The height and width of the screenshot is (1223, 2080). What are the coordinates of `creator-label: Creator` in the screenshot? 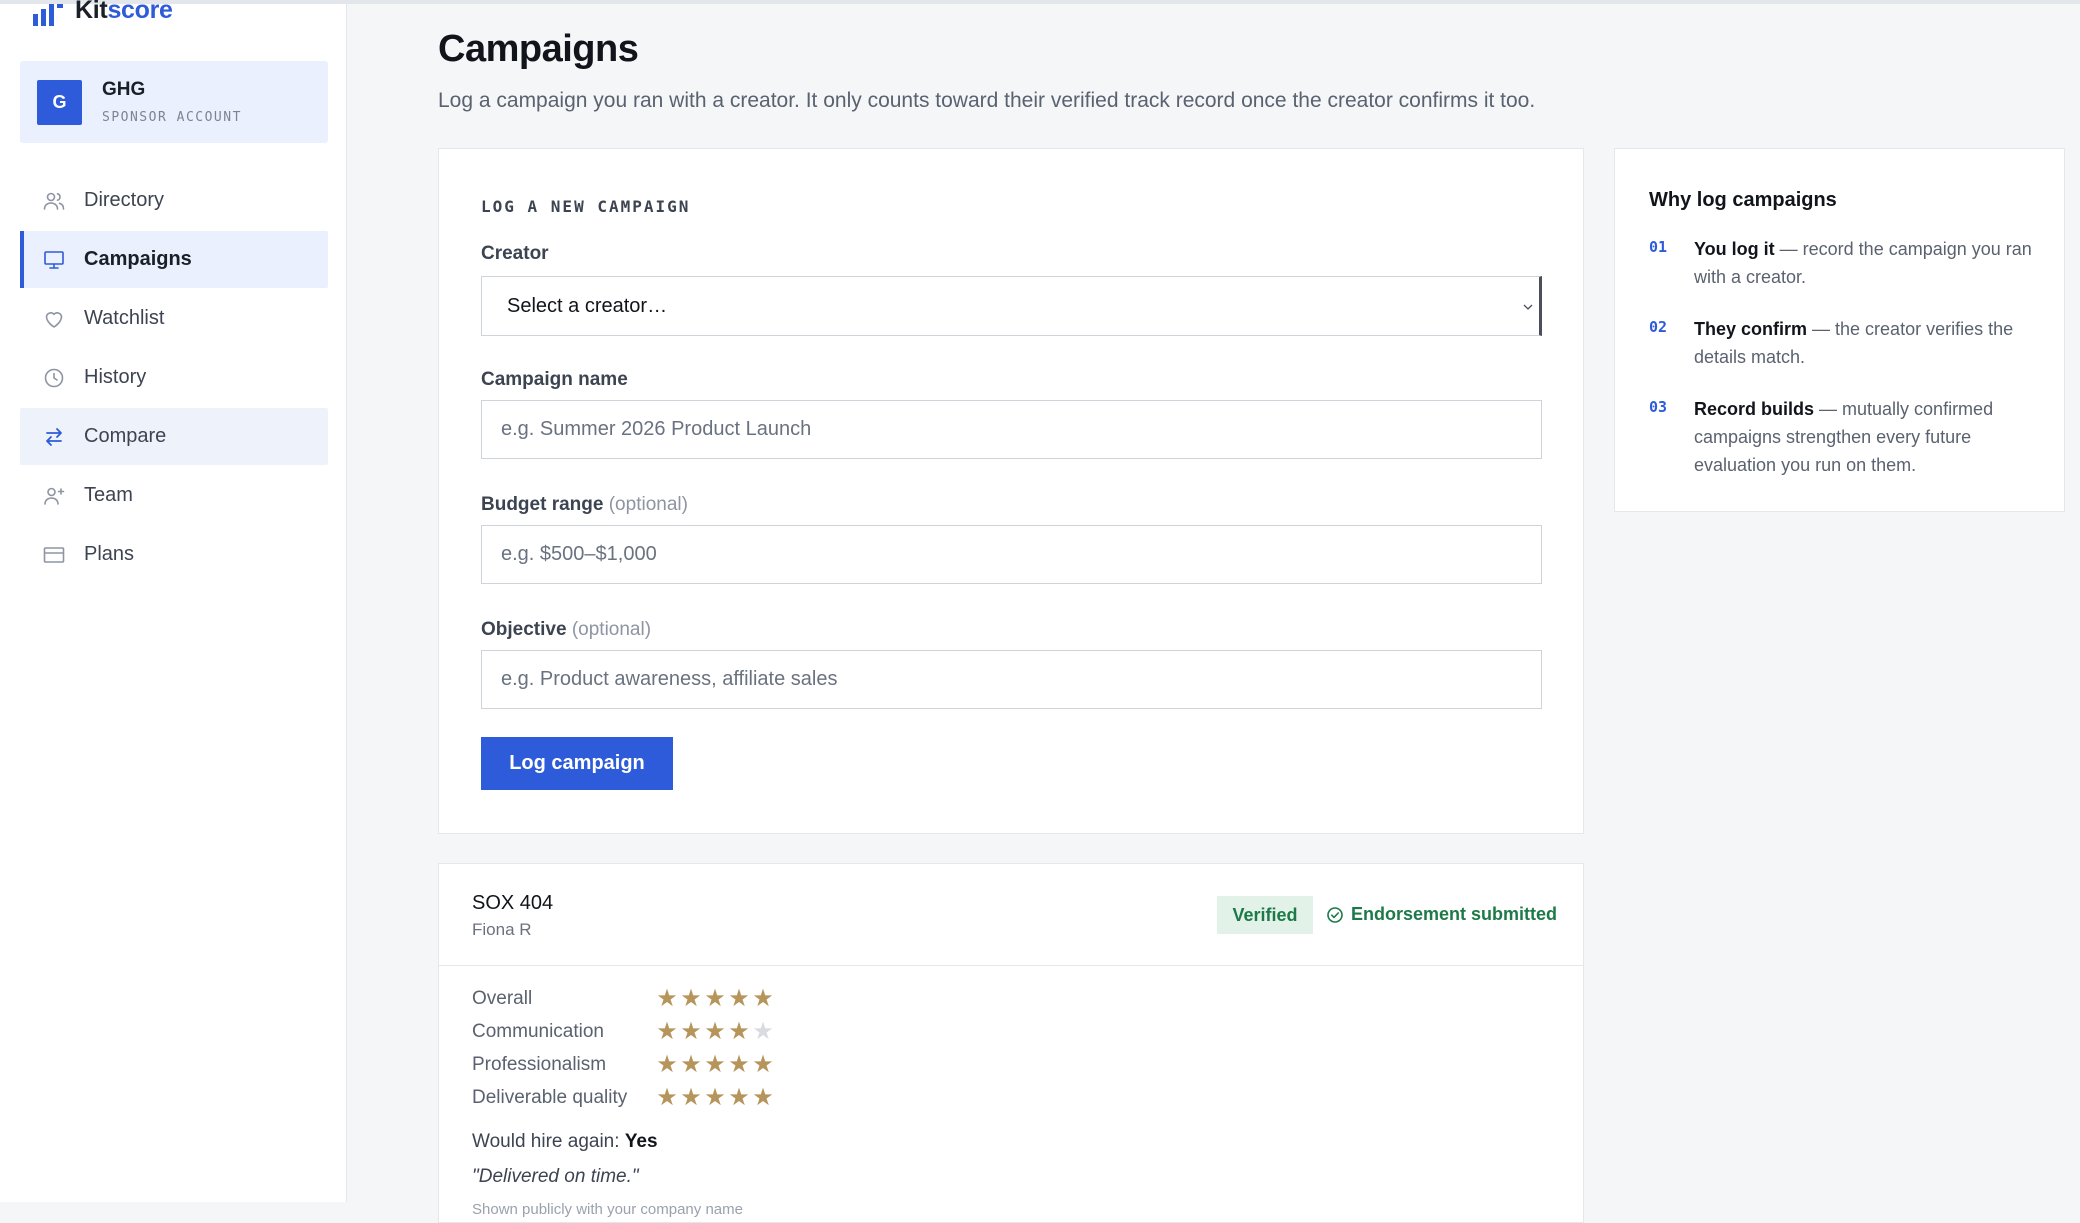 It's located at (515, 253).